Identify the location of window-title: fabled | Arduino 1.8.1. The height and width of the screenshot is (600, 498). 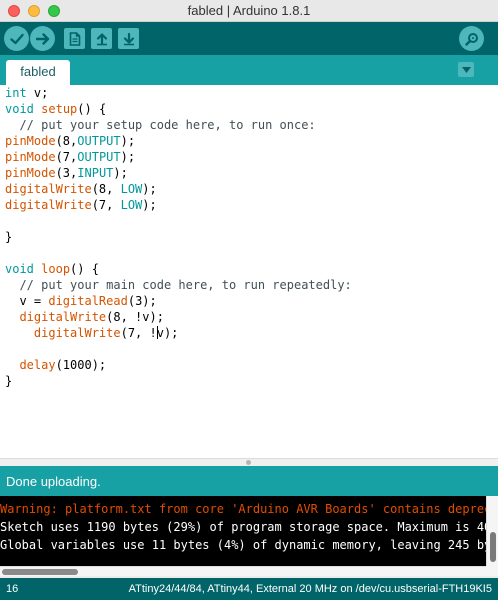
(249, 10).